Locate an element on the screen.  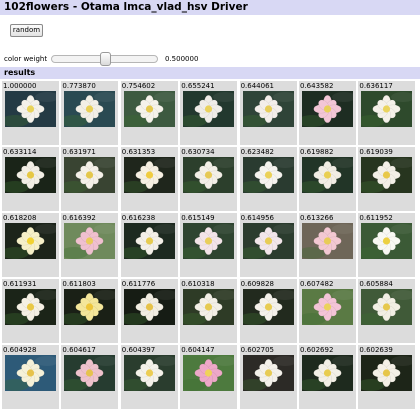
similarity-score: 0.605884 is located at coordinates (376, 284).